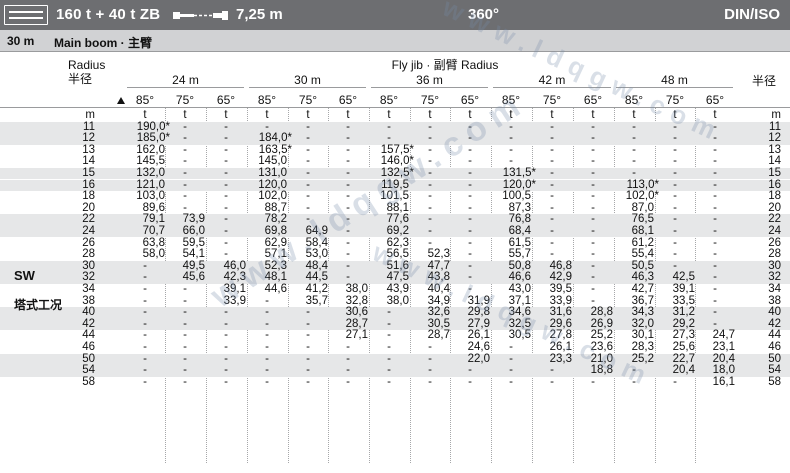 The height and width of the screenshot is (473, 790). What do you see at coordinates (642, 288) in the screenshot?
I see `load-cell: 42,7` at bounding box center [642, 288].